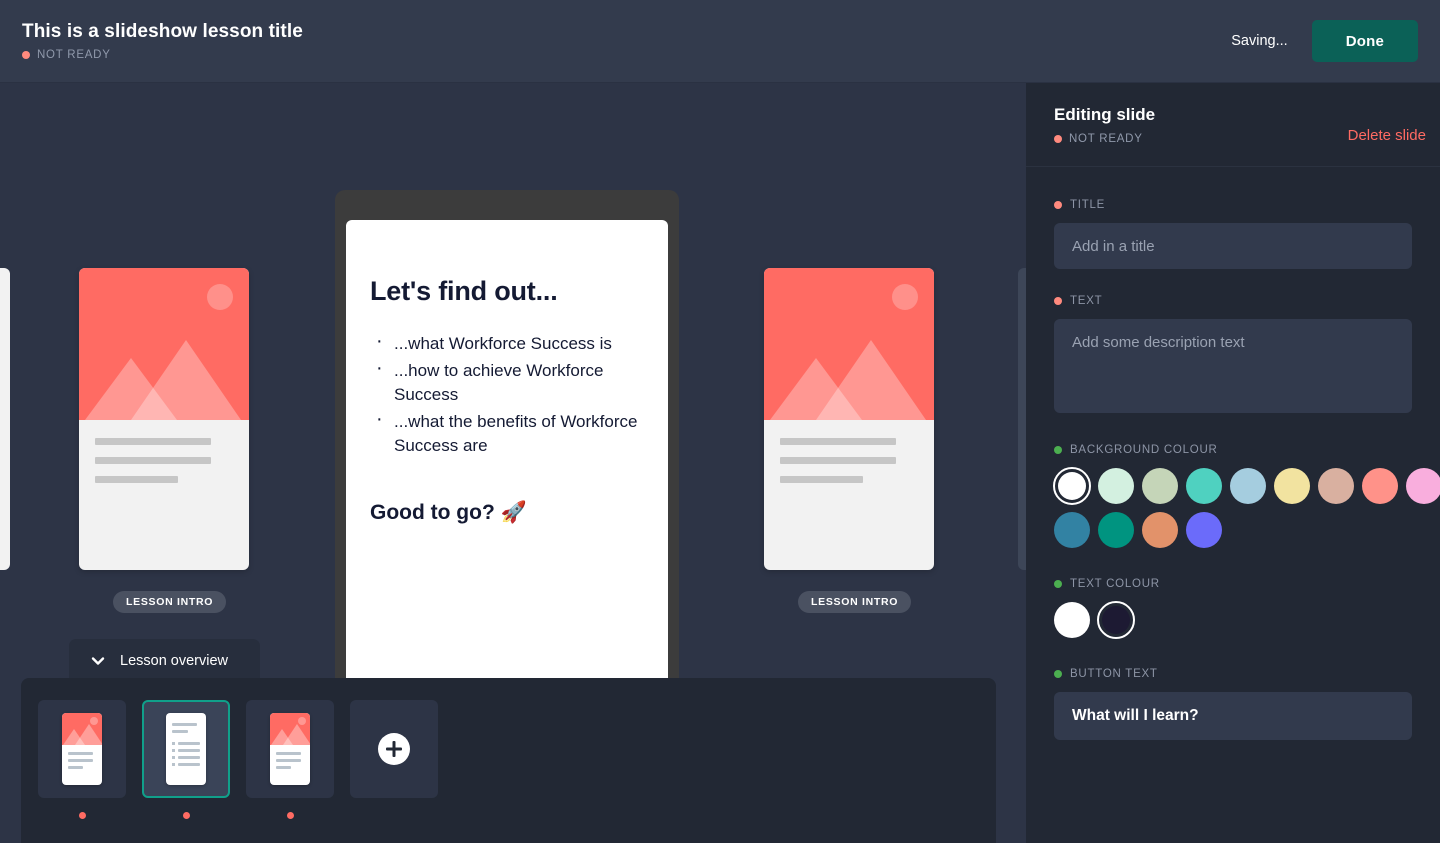  What do you see at coordinates (162, 55) in the screenshot?
I see `lesson-status: NOT READY` at bounding box center [162, 55].